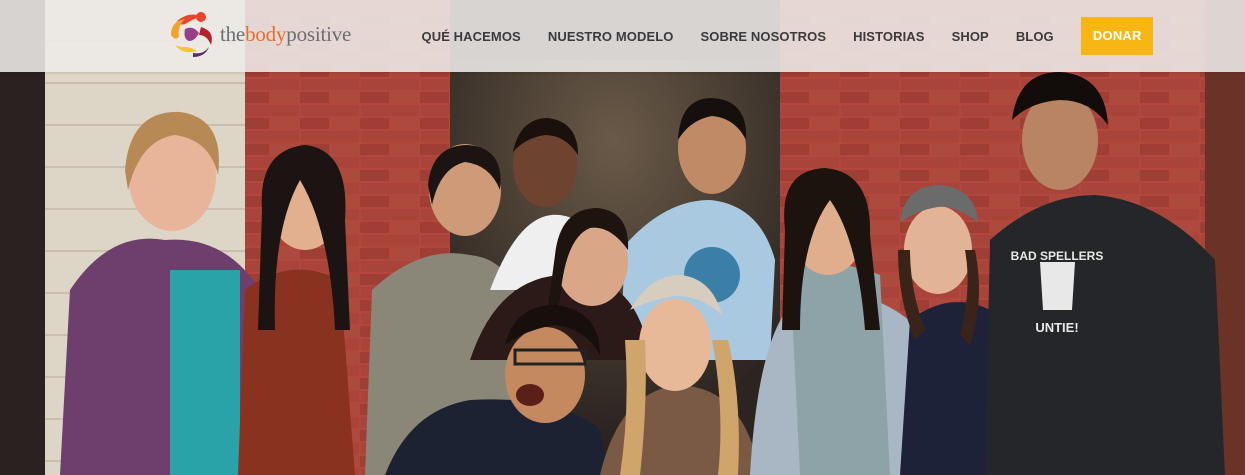 This screenshot has width=1245, height=475. Describe the element at coordinates (233, 33) in the screenshot. I see `brand-word-the: the` at that location.